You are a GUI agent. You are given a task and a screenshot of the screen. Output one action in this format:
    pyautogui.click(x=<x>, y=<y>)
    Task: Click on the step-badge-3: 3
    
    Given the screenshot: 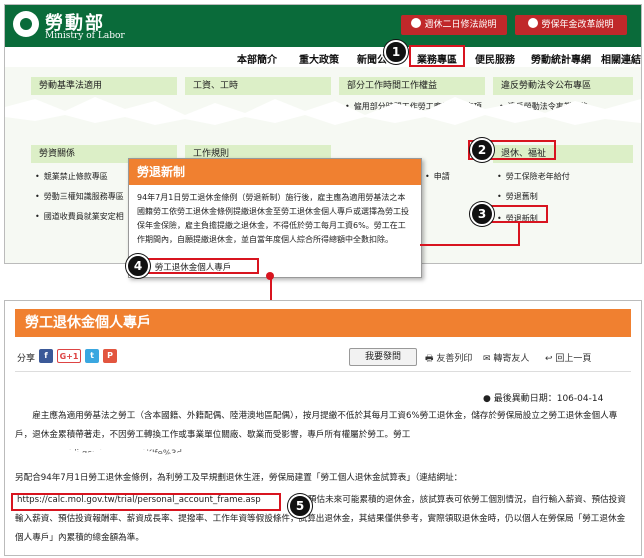 What is the action you would take?
    pyautogui.click(x=482, y=214)
    